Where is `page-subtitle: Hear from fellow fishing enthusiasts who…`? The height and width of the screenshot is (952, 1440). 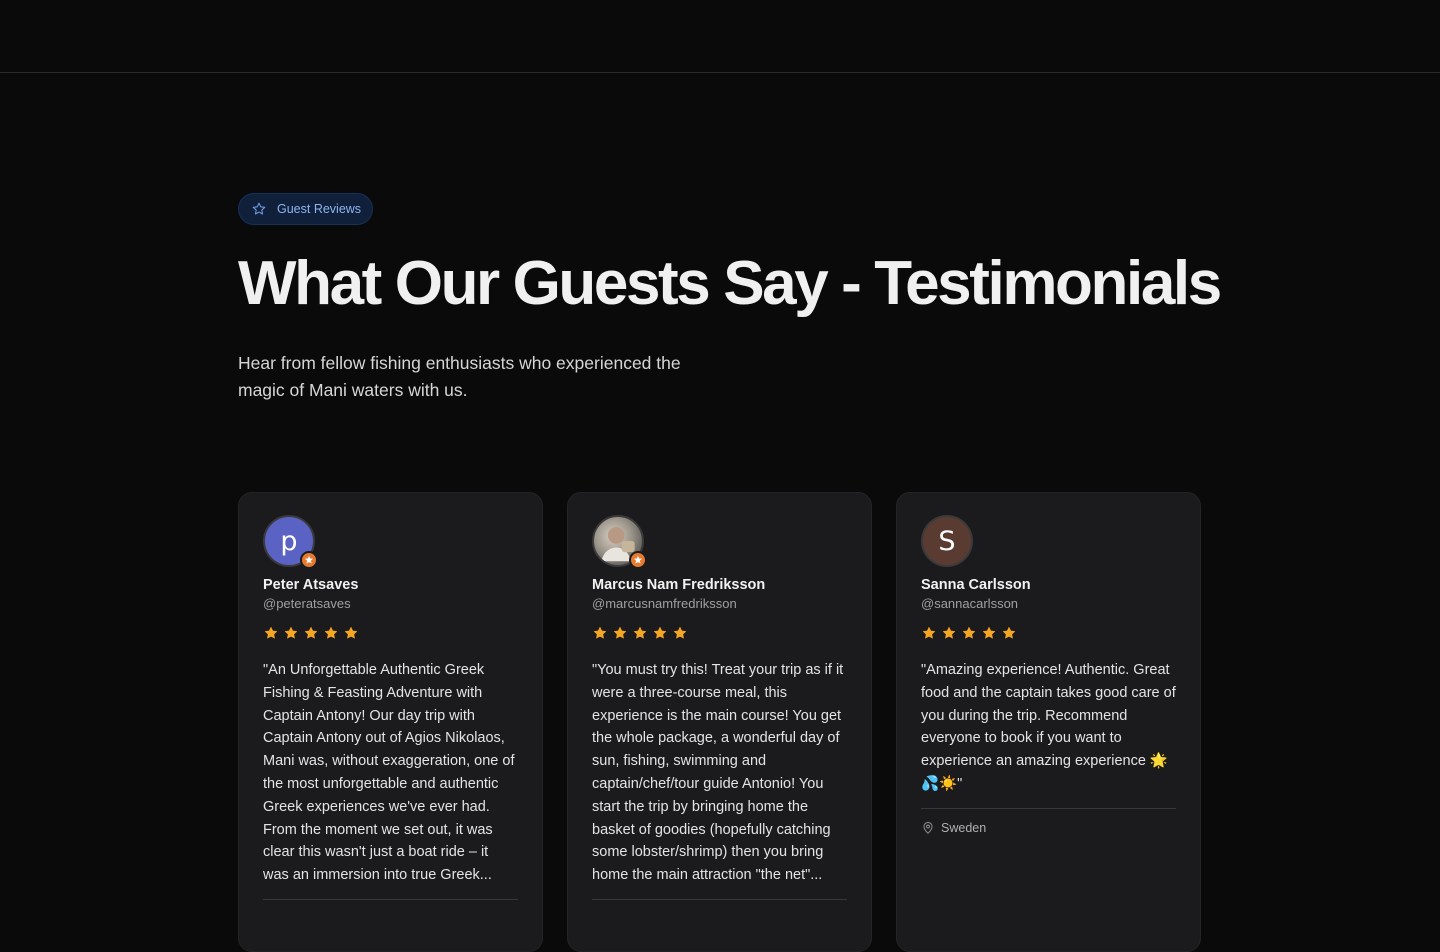
page-subtitle: Hear from fellow fishing enthusiasts who… is located at coordinates (459, 377).